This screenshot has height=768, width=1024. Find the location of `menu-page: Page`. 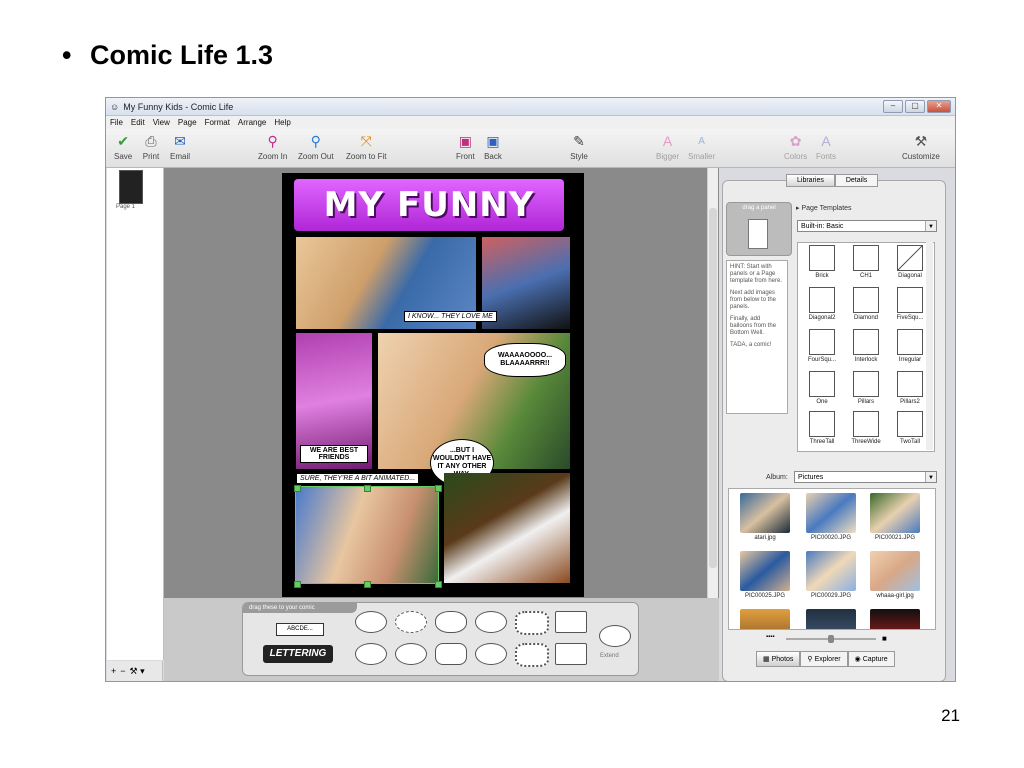

menu-page: Page is located at coordinates (187, 122).